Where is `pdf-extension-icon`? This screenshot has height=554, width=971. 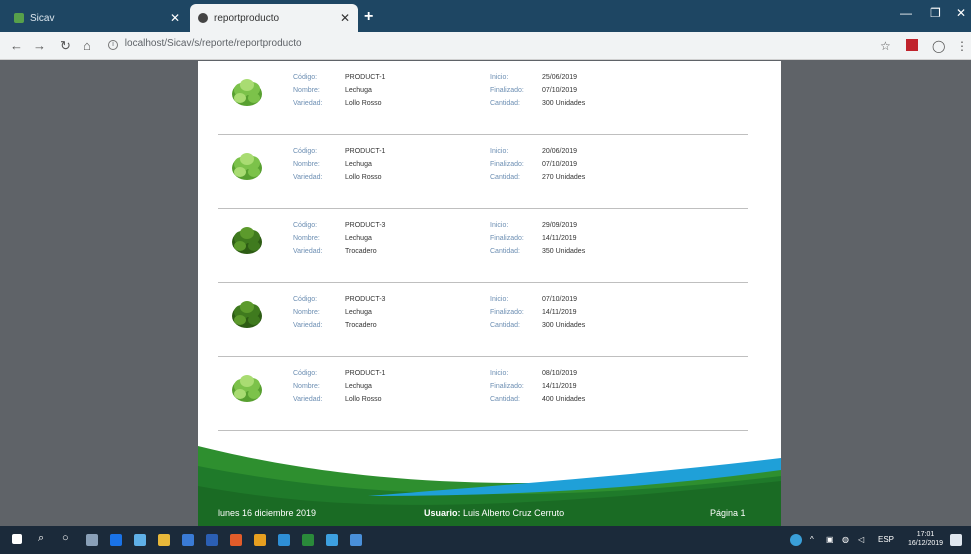
pdf-extension-icon is located at coordinates (912, 45).